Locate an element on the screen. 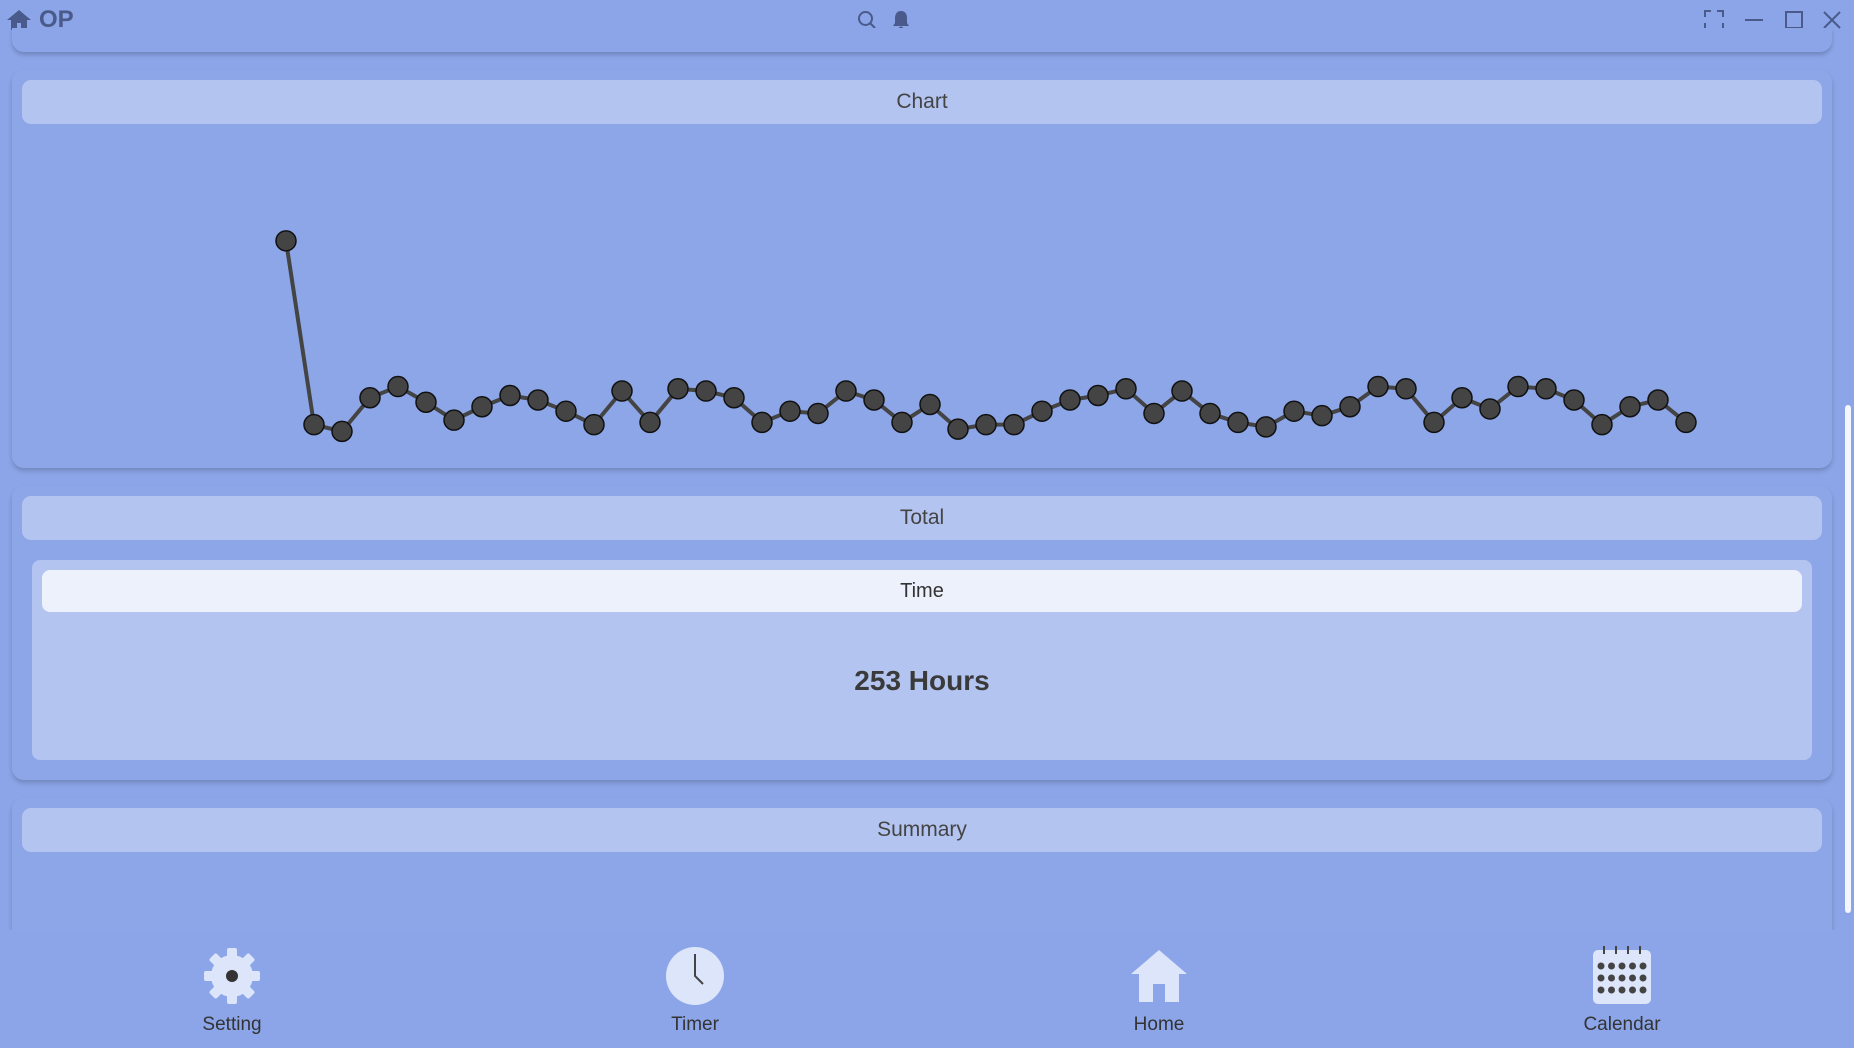 This screenshot has height=1048, width=1854. previous-card-edge is located at coordinates (922, 40).